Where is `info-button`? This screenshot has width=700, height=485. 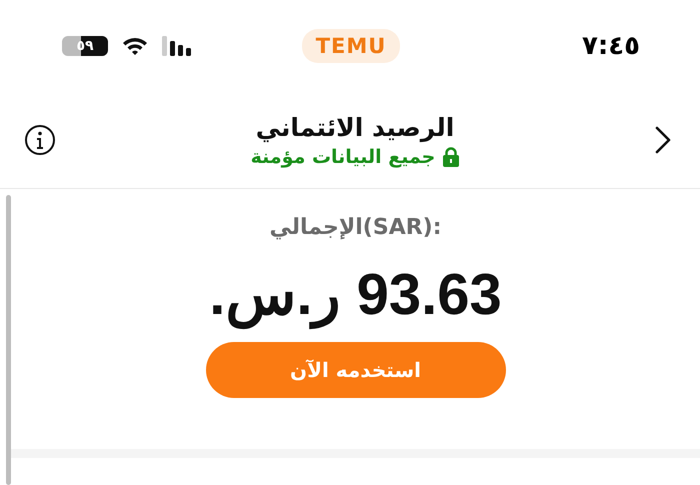 info-button is located at coordinates (40, 140).